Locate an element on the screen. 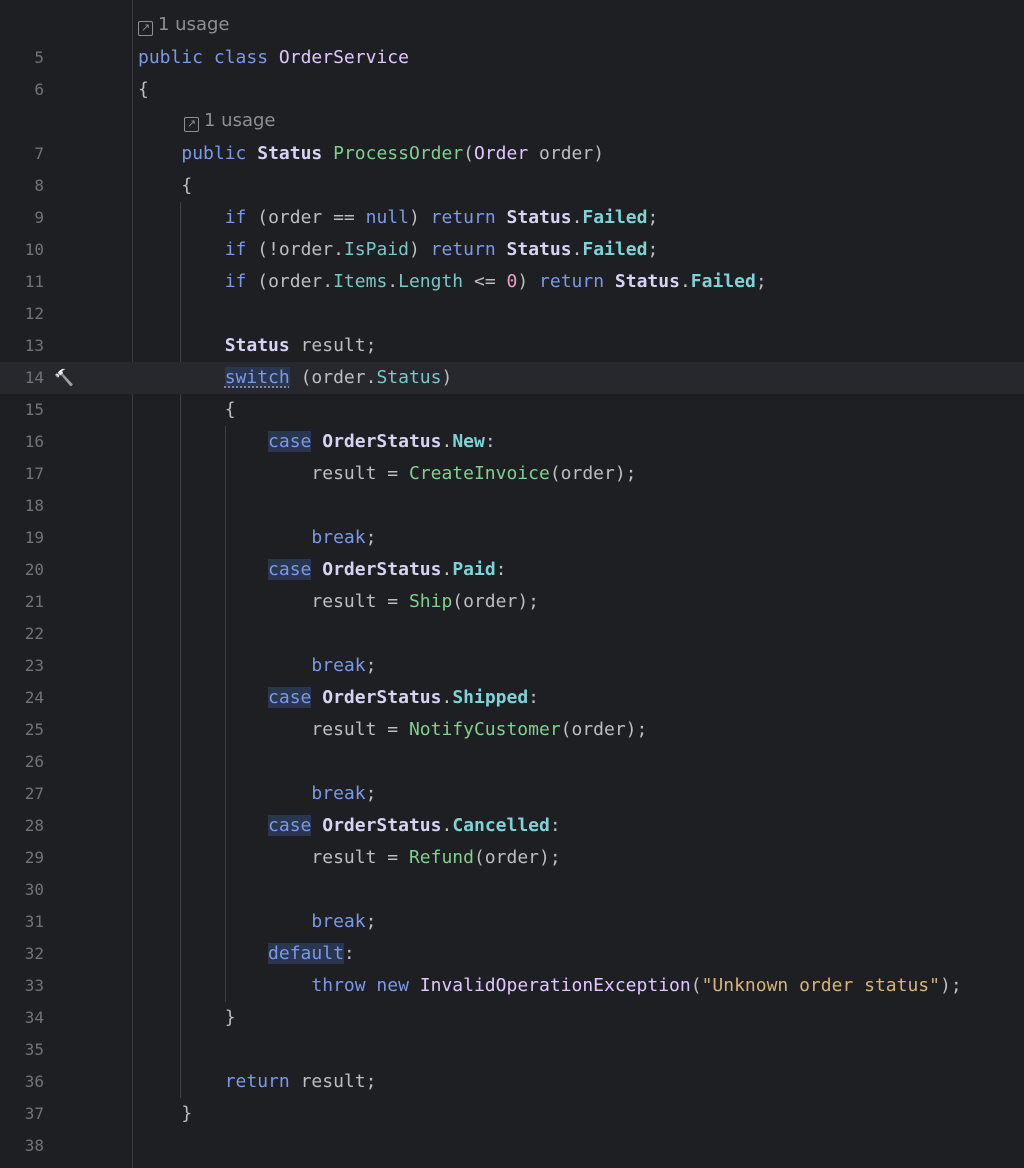  hammer-icon: 🔨 is located at coordinates (66, 378).